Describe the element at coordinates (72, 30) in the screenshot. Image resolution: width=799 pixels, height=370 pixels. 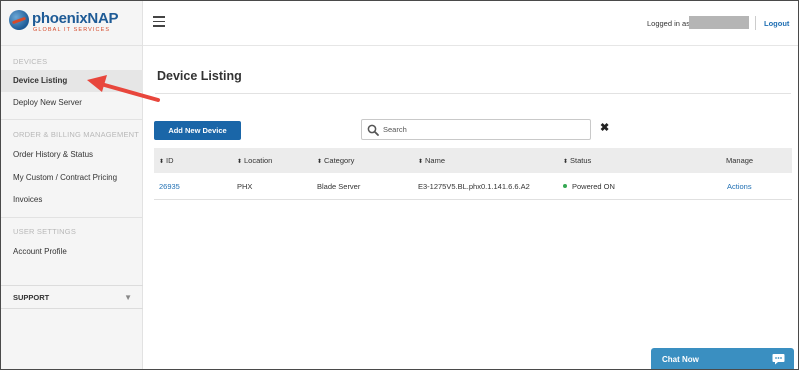
I see `brand-tagline: GLOBAL IT SERVICES` at that location.